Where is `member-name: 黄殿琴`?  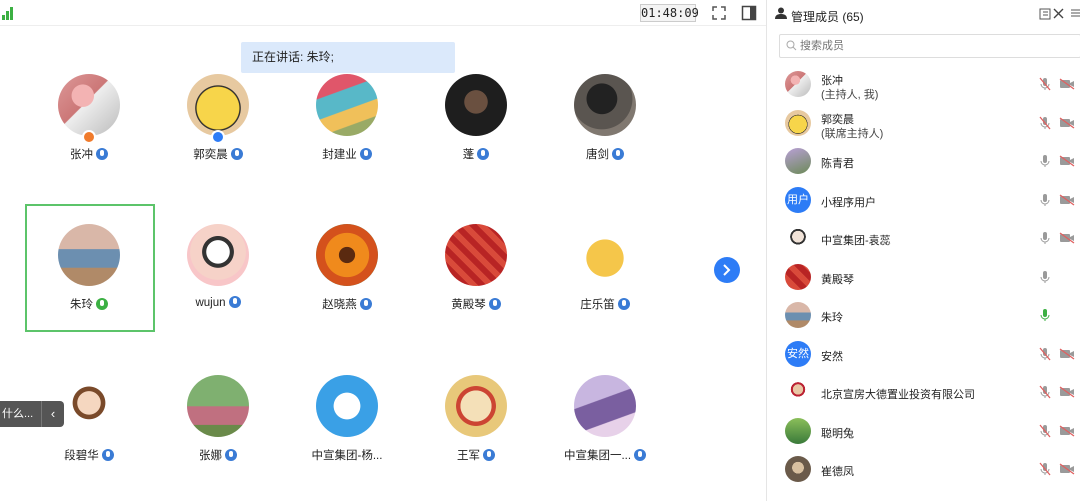
member-name: 黄殿琴 is located at coordinates (837, 279).